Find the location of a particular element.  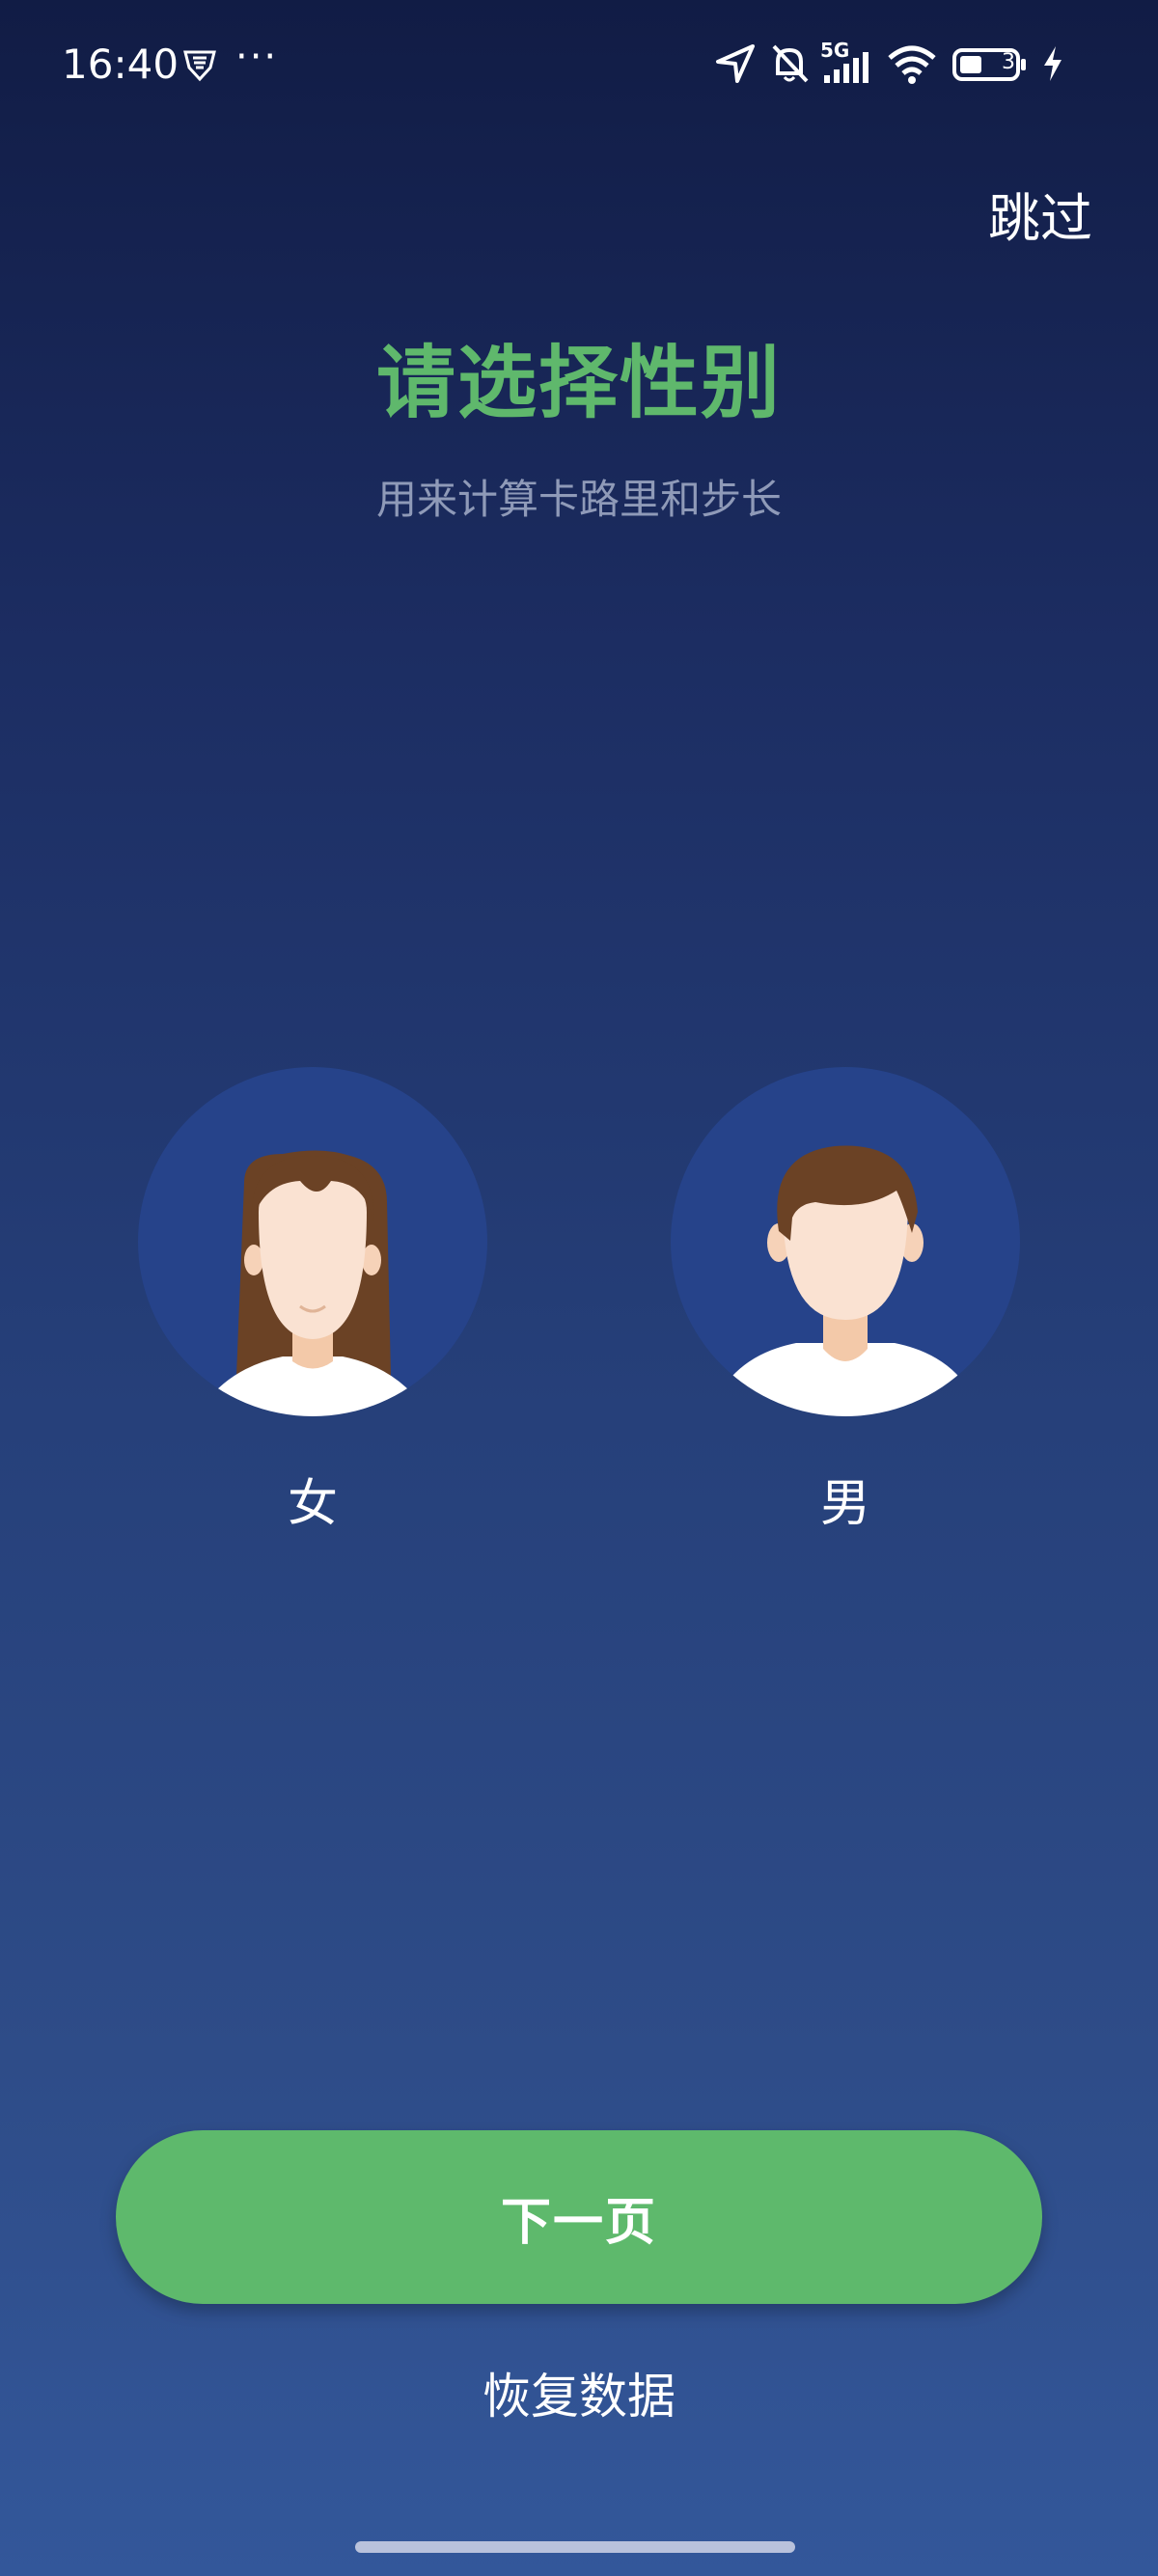

male-avatar-icon is located at coordinates (845, 1242).